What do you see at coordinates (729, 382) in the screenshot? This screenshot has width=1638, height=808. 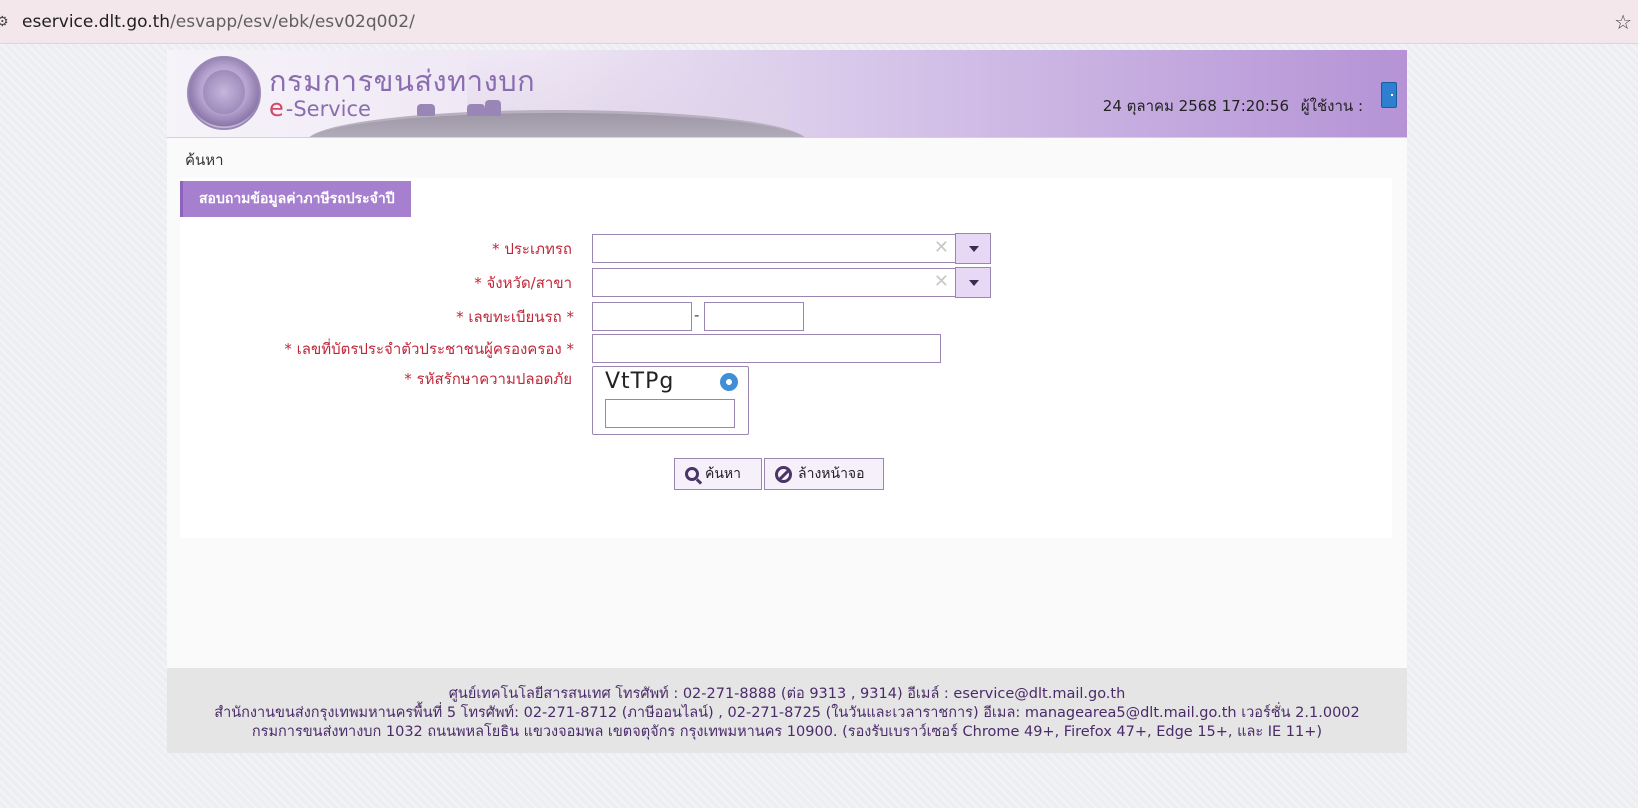 I see `refresh-icon` at bounding box center [729, 382].